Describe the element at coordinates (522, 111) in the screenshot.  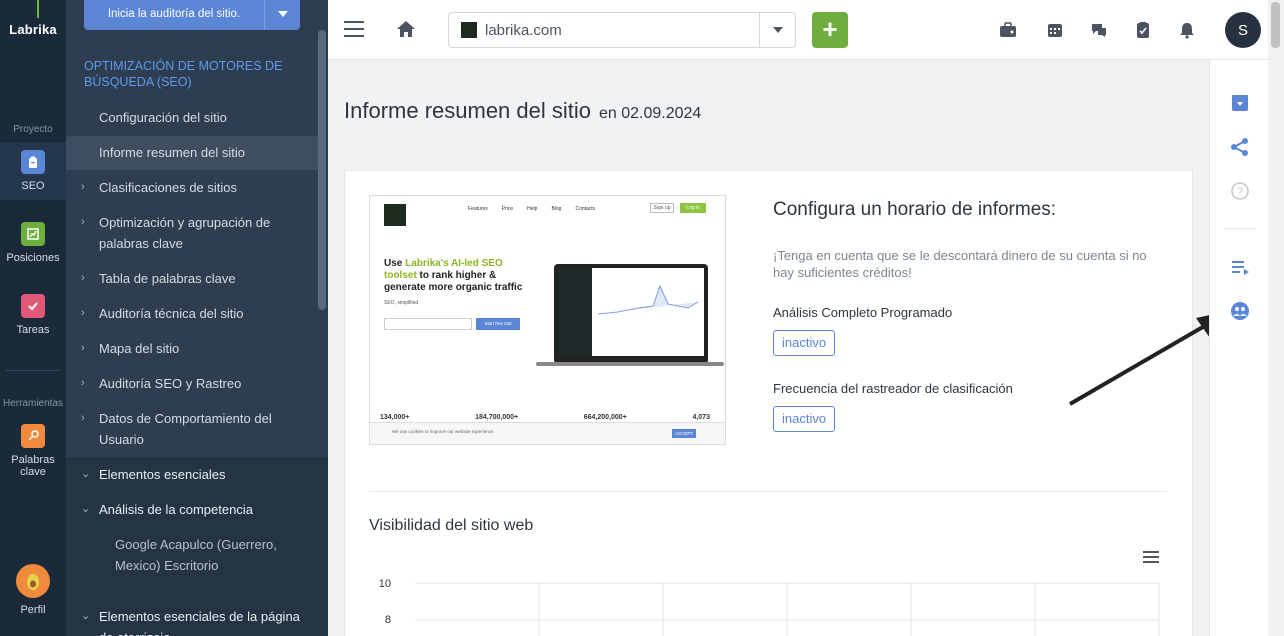
I see `page-title: Informe resumen del sitio en 02.09.2024` at that location.